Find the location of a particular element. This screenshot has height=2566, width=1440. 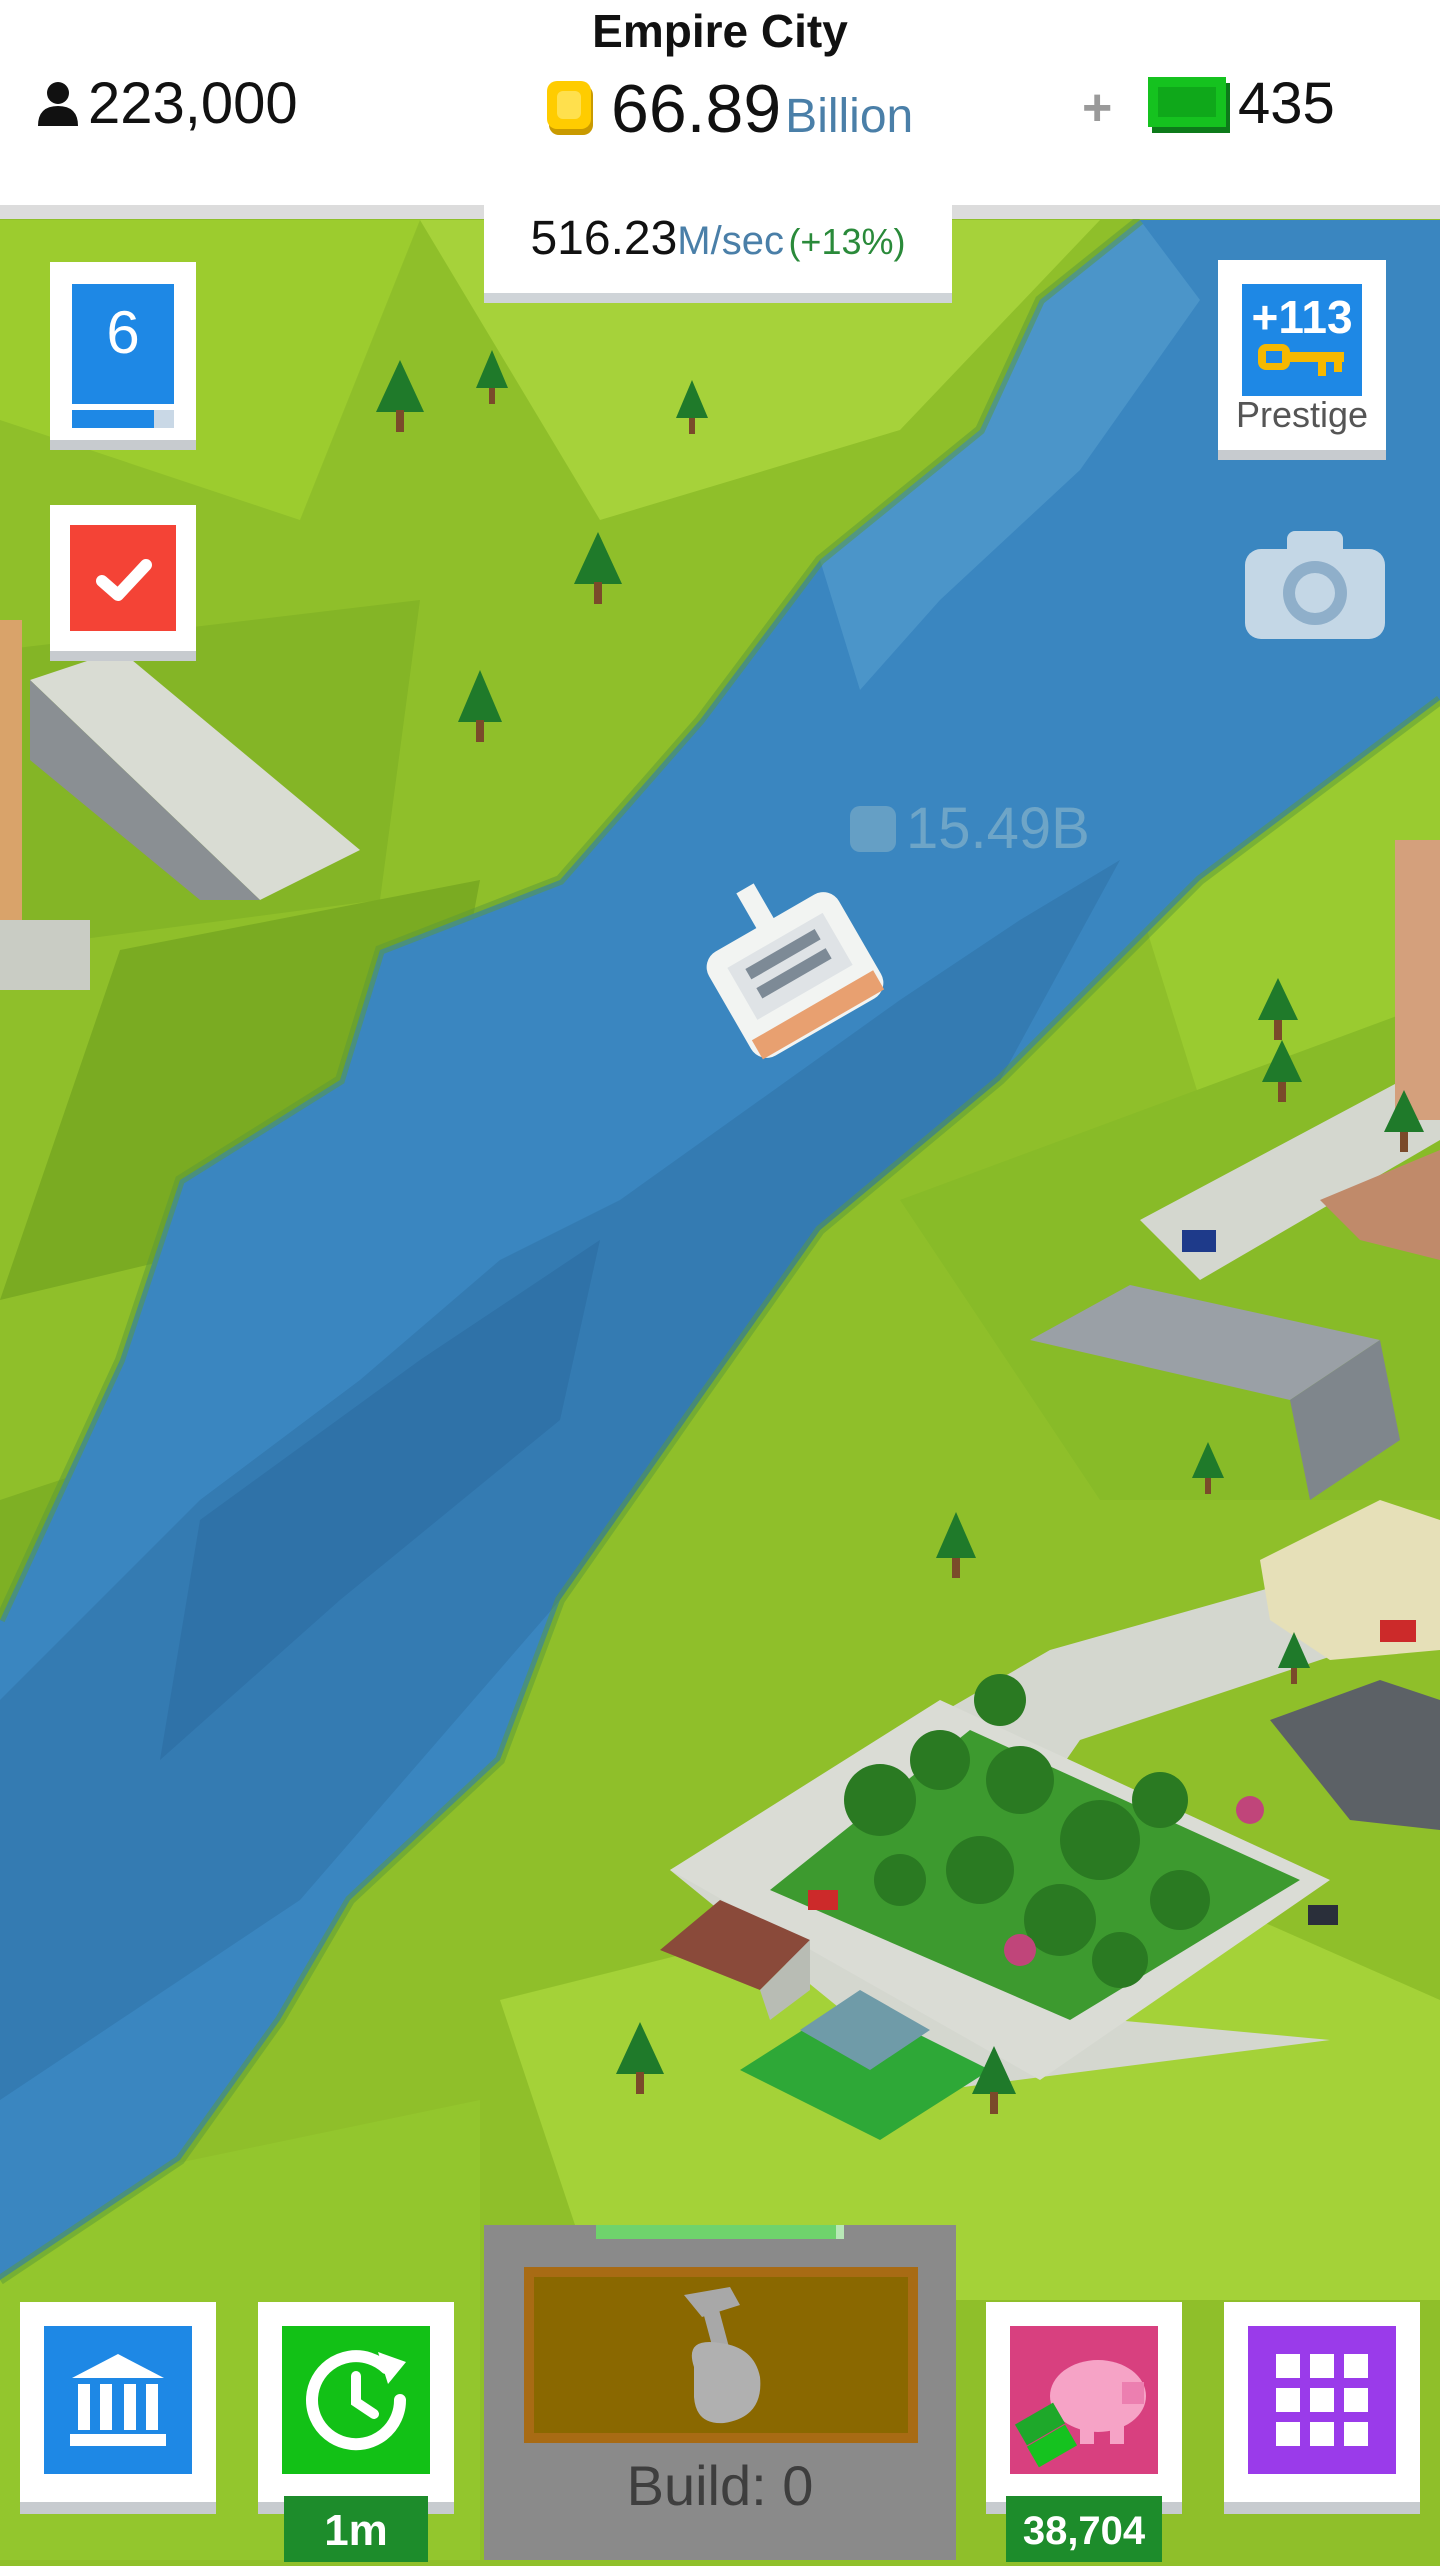

population-display: 223,000 is located at coordinates (167, 103).